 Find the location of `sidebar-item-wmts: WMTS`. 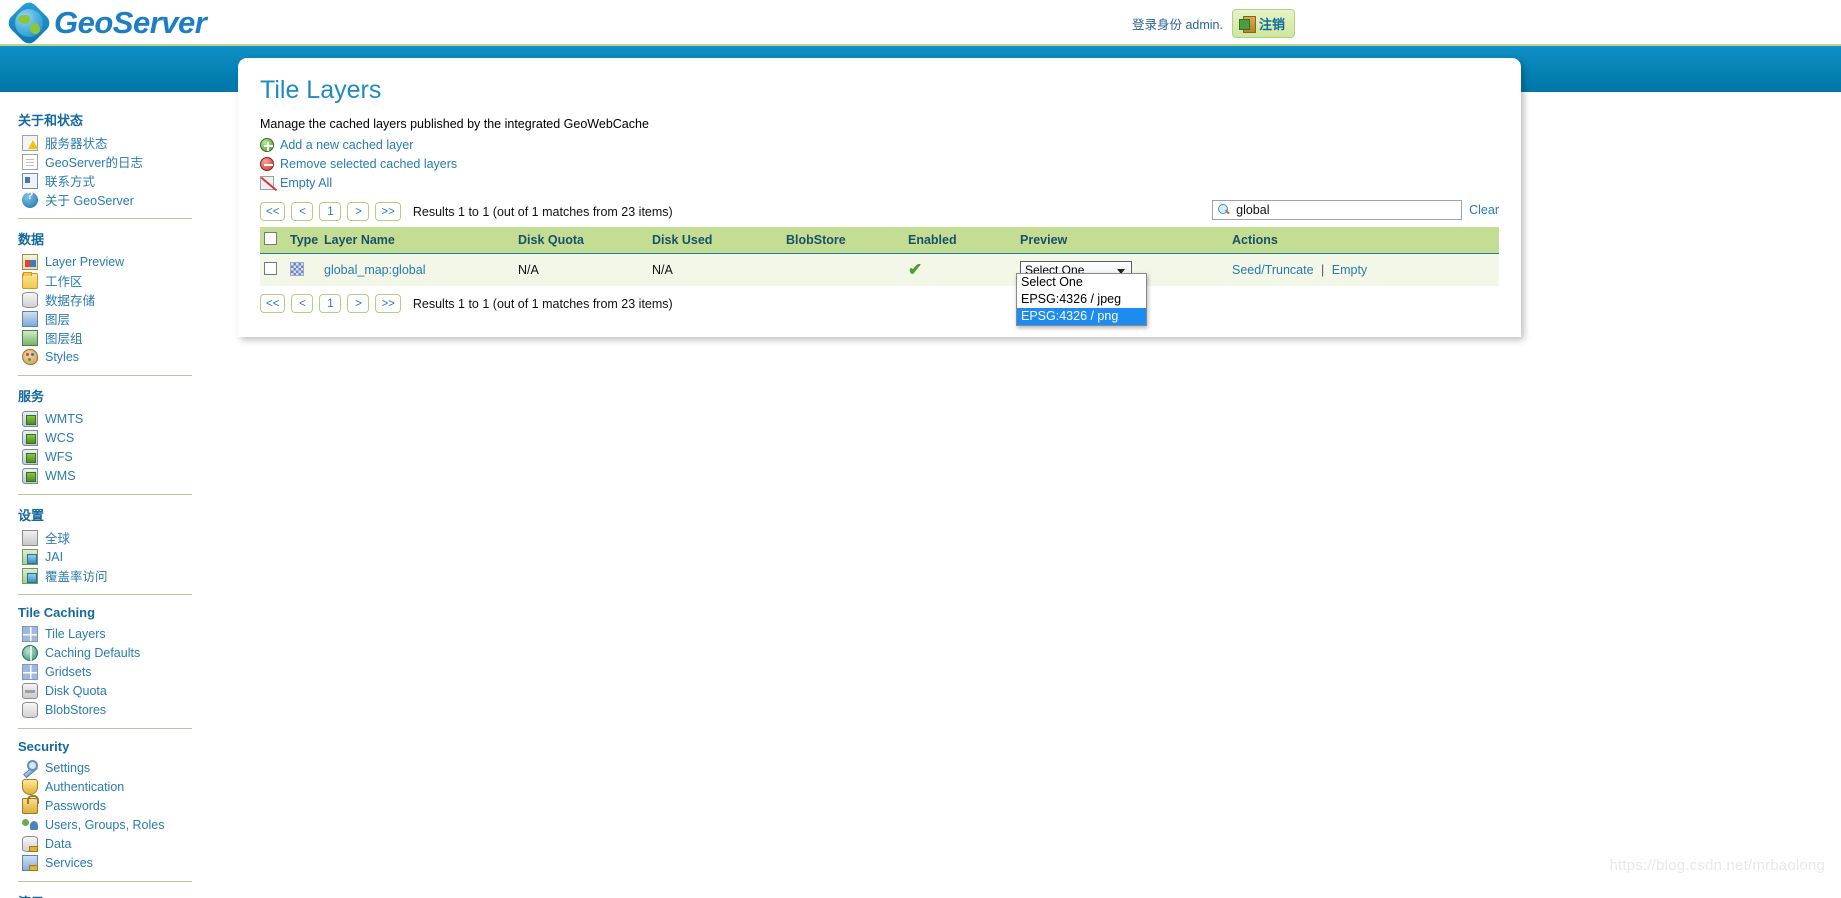

sidebar-item-wmts: WMTS is located at coordinates (124, 418).